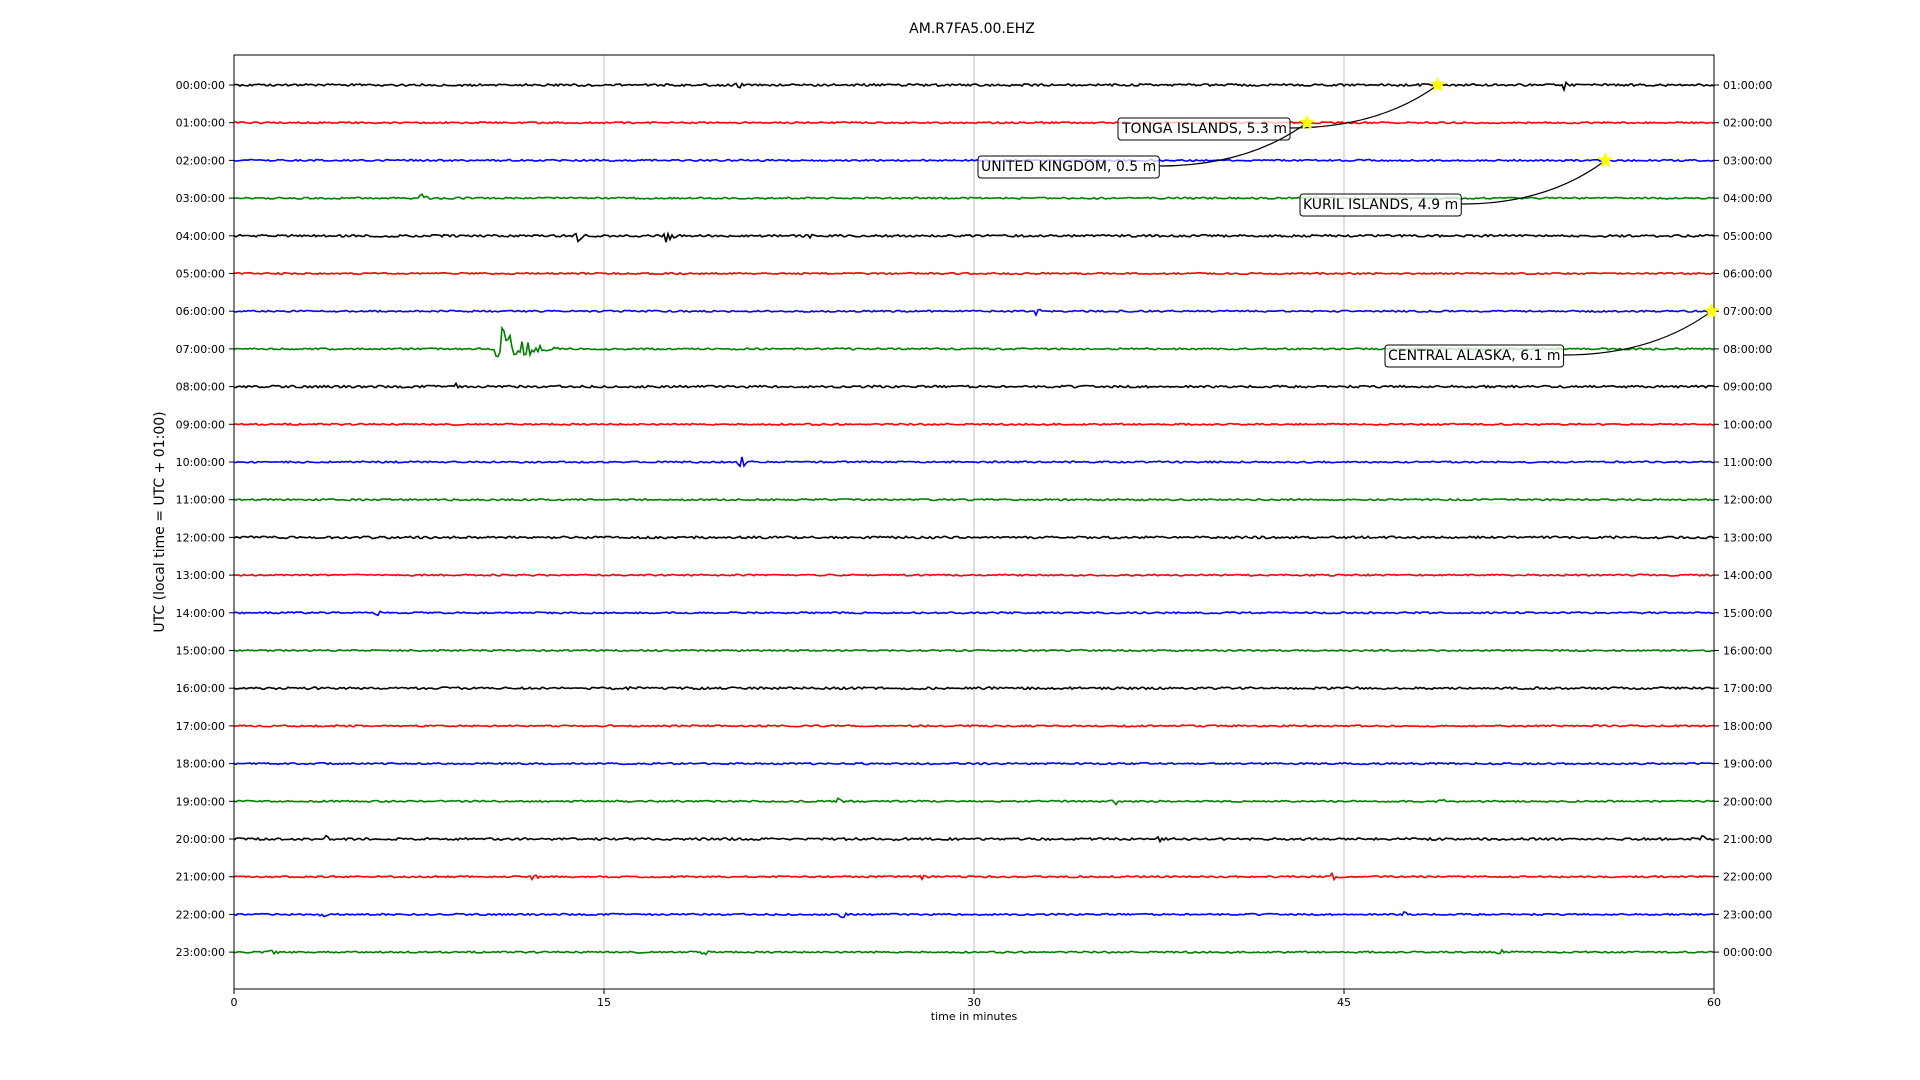 Image resolution: width=1920 pixels, height=1080 pixels. What do you see at coordinates (200, 387) in the screenshot?
I see `y-tick-label-left: 08:00:00` at bounding box center [200, 387].